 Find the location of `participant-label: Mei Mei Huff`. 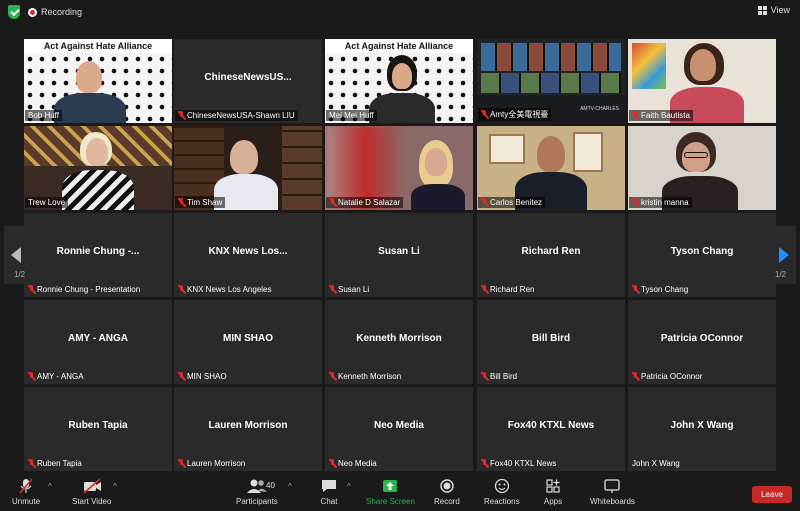

participant-label: Mei Mei Huff is located at coordinates (351, 115).